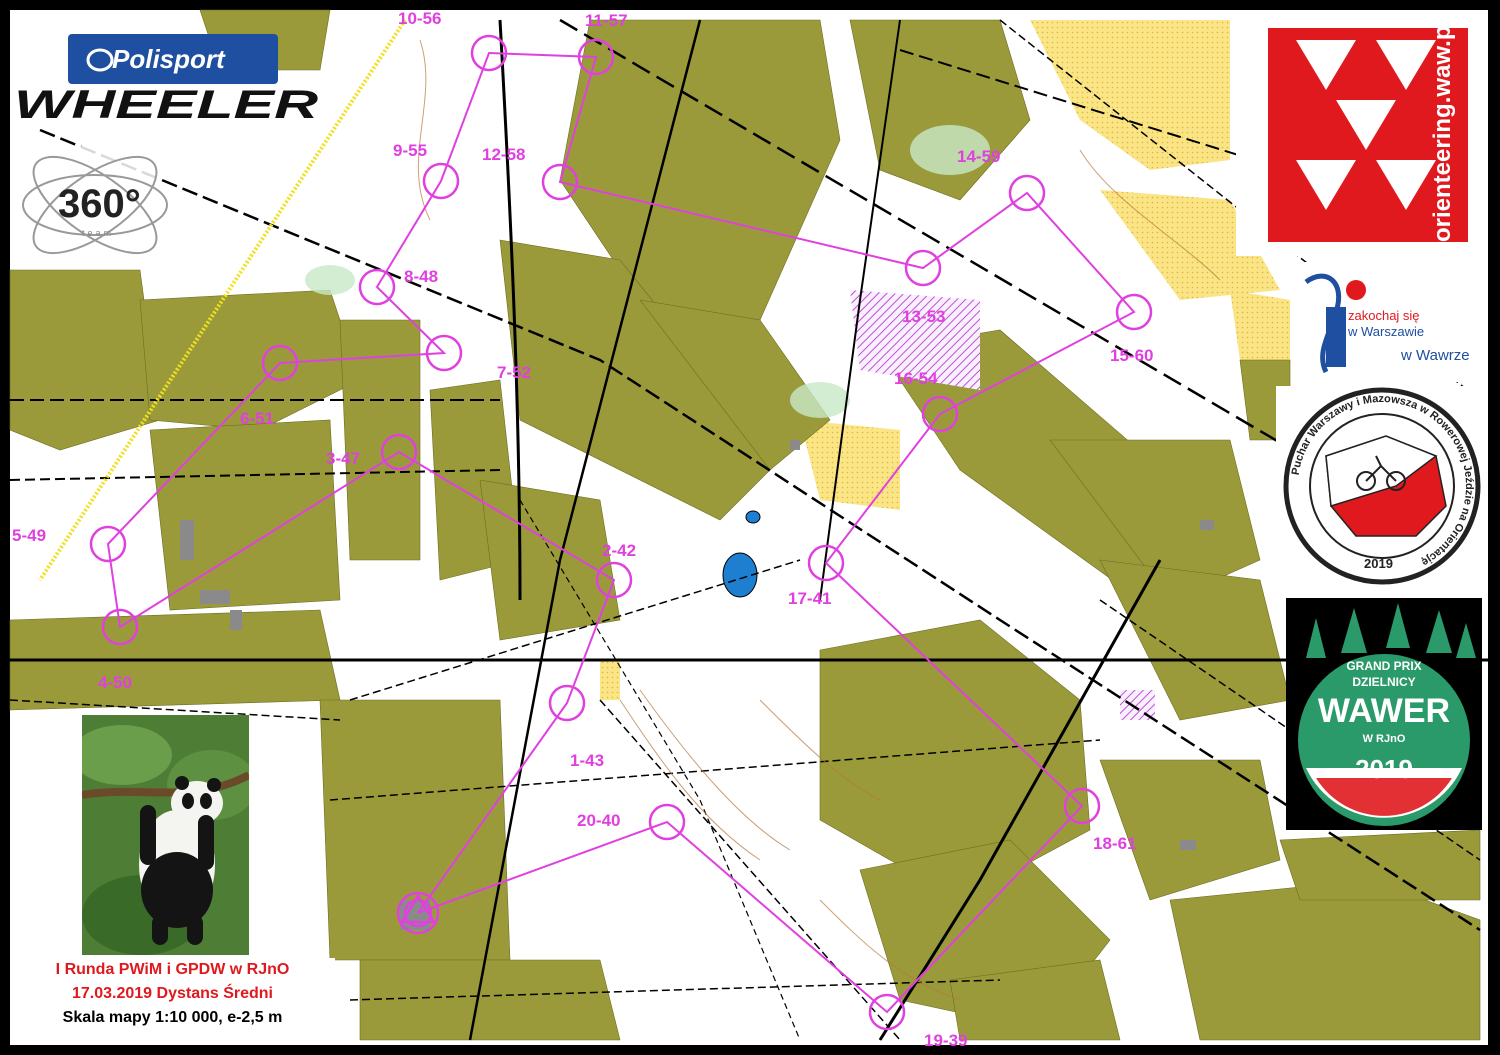  What do you see at coordinates (598, 820) in the screenshot?
I see `control-label: 20-40` at bounding box center [598, 820].